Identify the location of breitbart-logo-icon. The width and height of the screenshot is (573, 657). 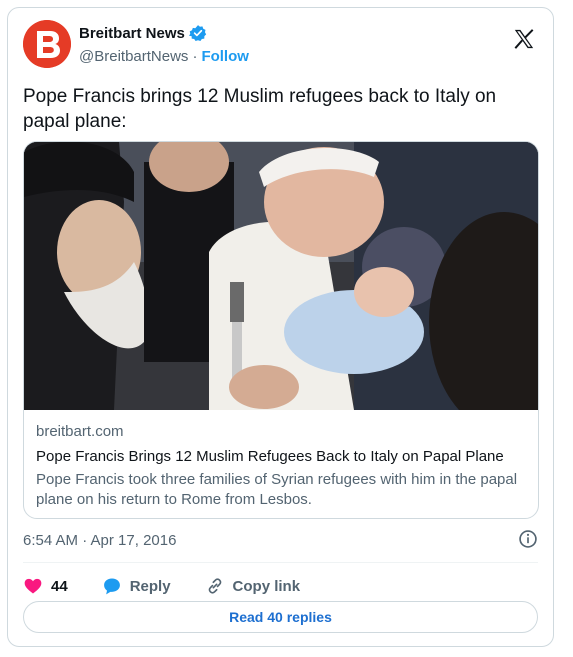
(47, 44).